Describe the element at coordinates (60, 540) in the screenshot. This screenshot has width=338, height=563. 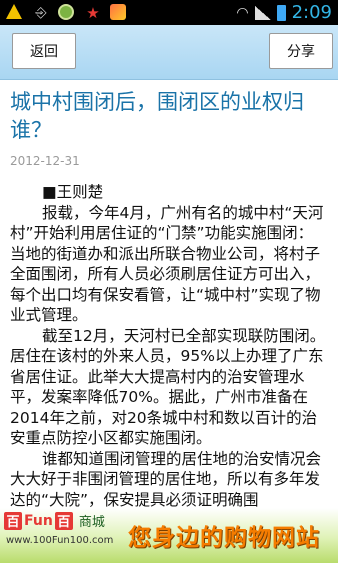
I see `ad-url: www.100Fun100.com` at that location.